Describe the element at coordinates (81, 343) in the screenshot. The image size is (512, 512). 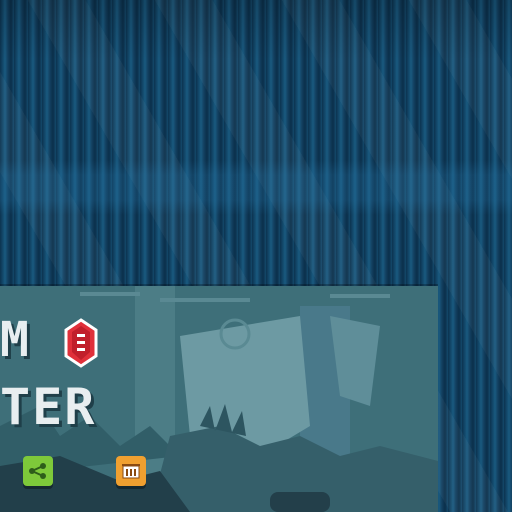
I see `red-gem-icon` at that location.